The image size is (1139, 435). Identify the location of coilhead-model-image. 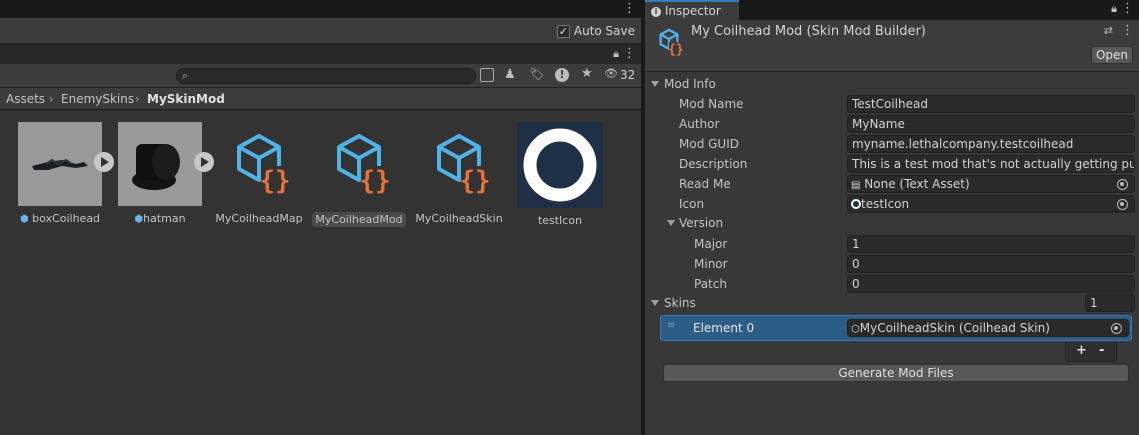
(60, 164).